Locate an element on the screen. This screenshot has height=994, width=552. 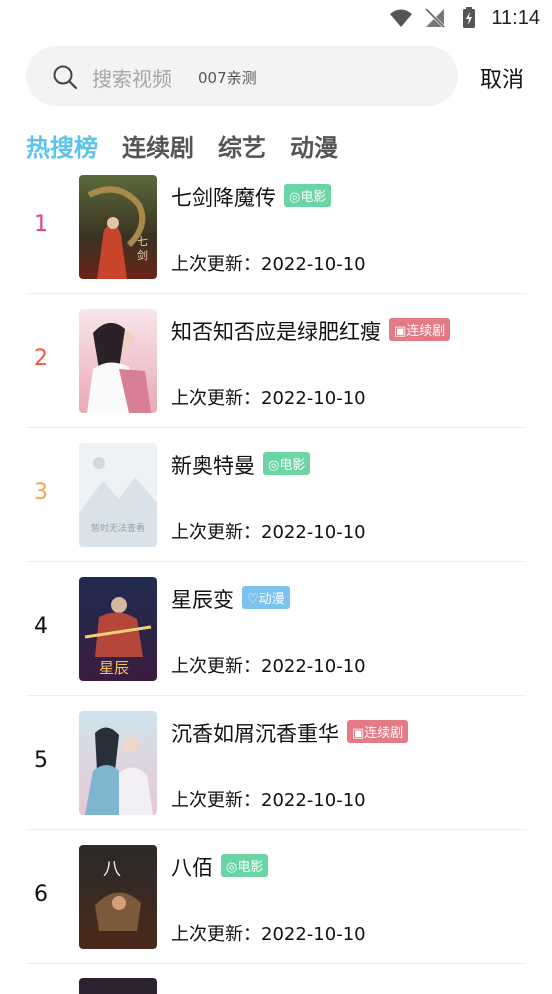
svg-text: 七 is located at coordinates (142, 241).